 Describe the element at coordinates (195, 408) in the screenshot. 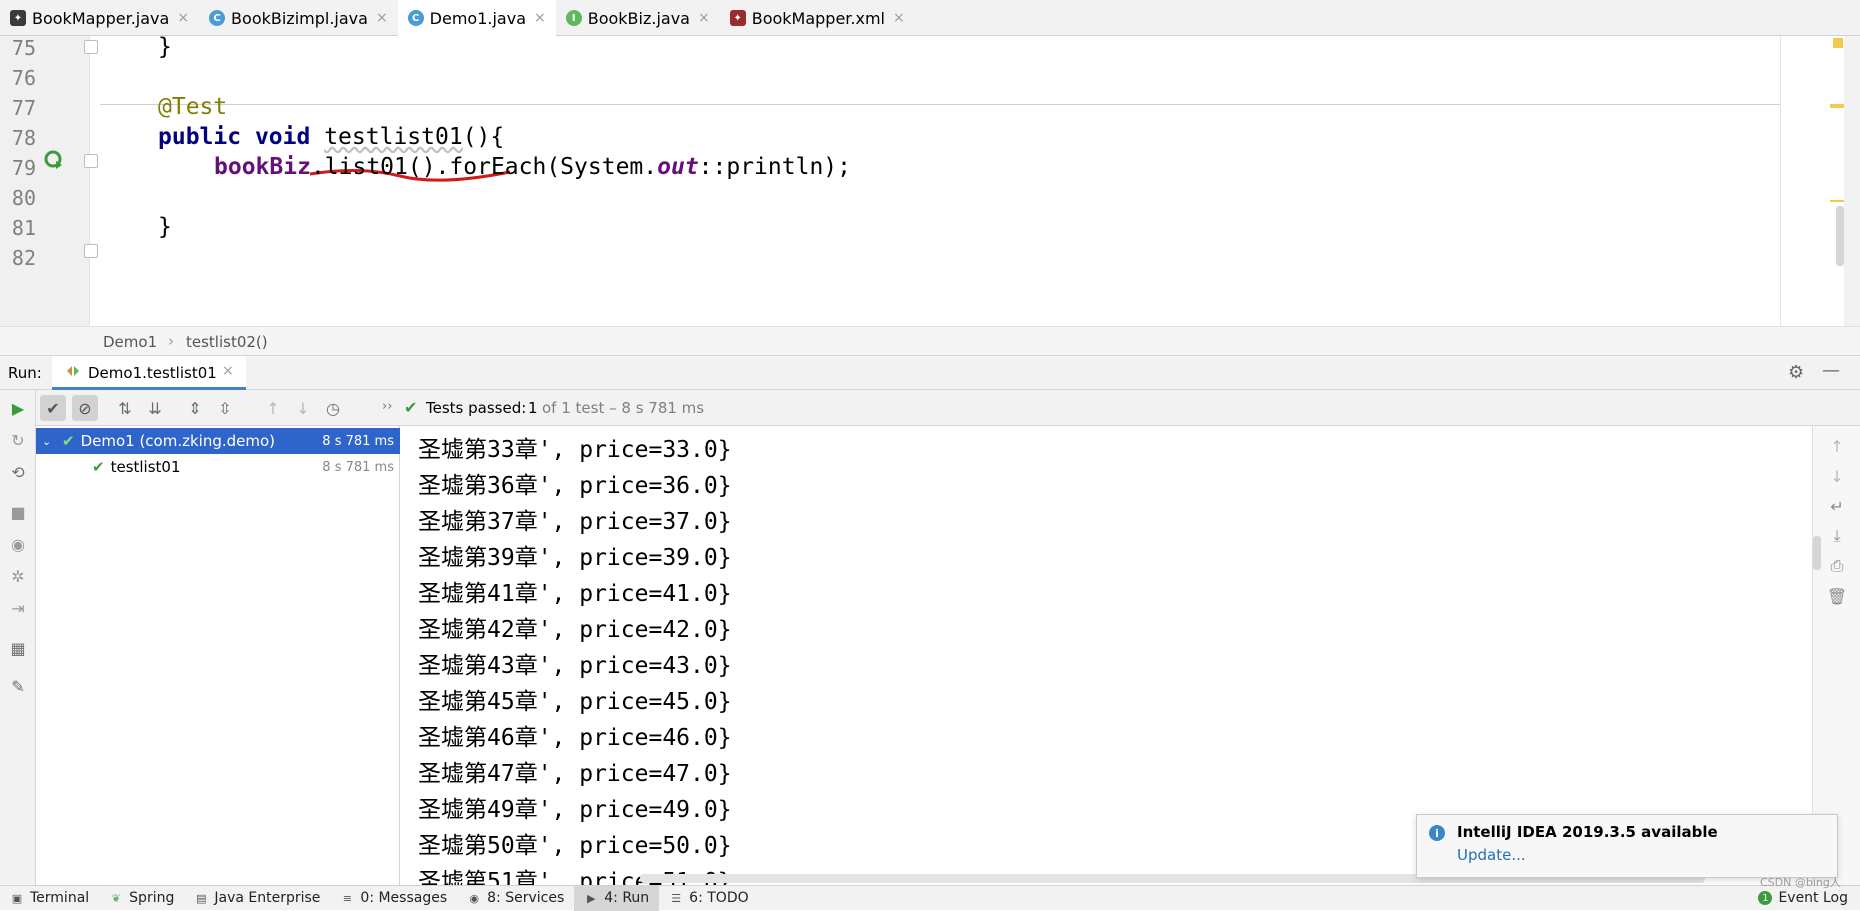

I see `expand-all-icon: ⇕` at that location.